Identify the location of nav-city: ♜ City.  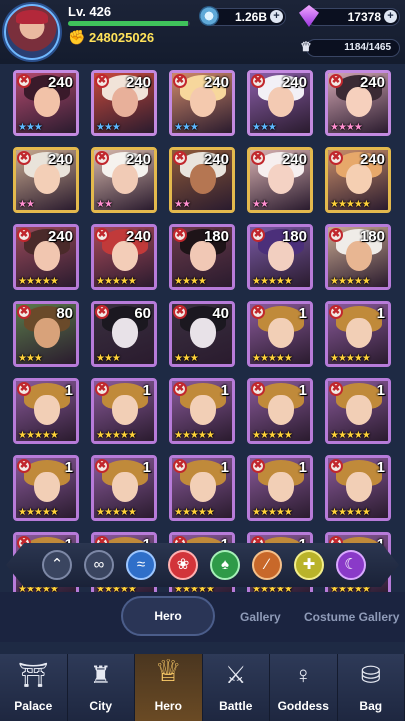
(101, 687).